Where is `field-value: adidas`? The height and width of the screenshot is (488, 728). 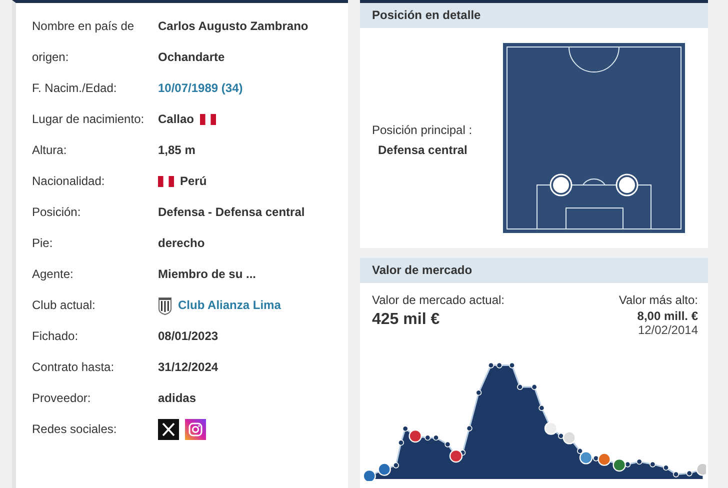 field-value: adidas is located at coordinates (177, 398).